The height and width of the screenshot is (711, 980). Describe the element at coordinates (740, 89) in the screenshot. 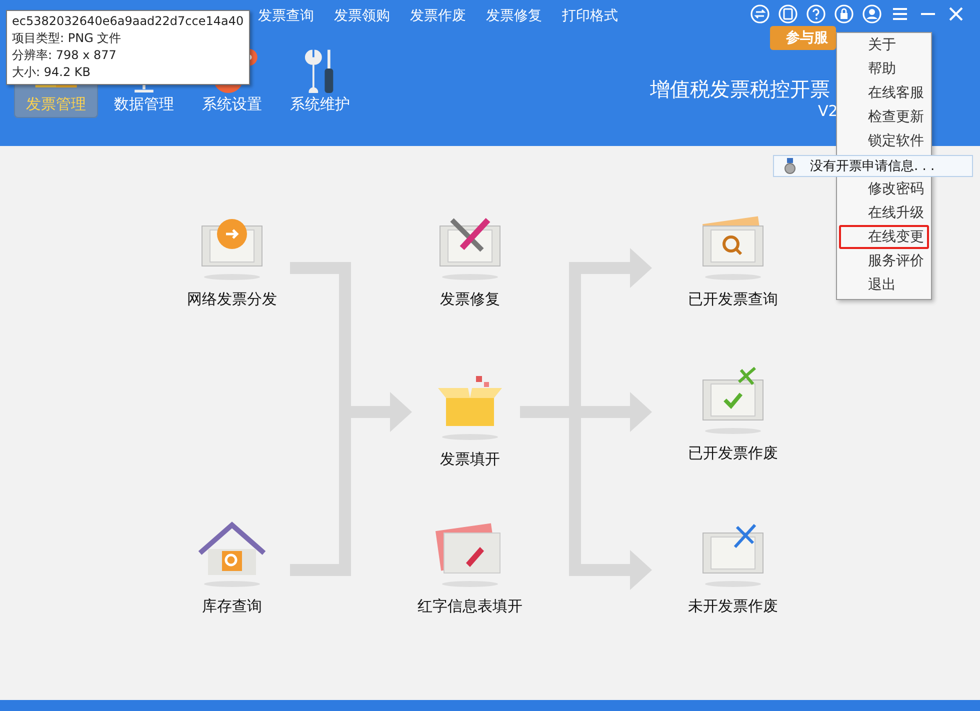

I see `app-title: 增值税发票税控开票` at that location.